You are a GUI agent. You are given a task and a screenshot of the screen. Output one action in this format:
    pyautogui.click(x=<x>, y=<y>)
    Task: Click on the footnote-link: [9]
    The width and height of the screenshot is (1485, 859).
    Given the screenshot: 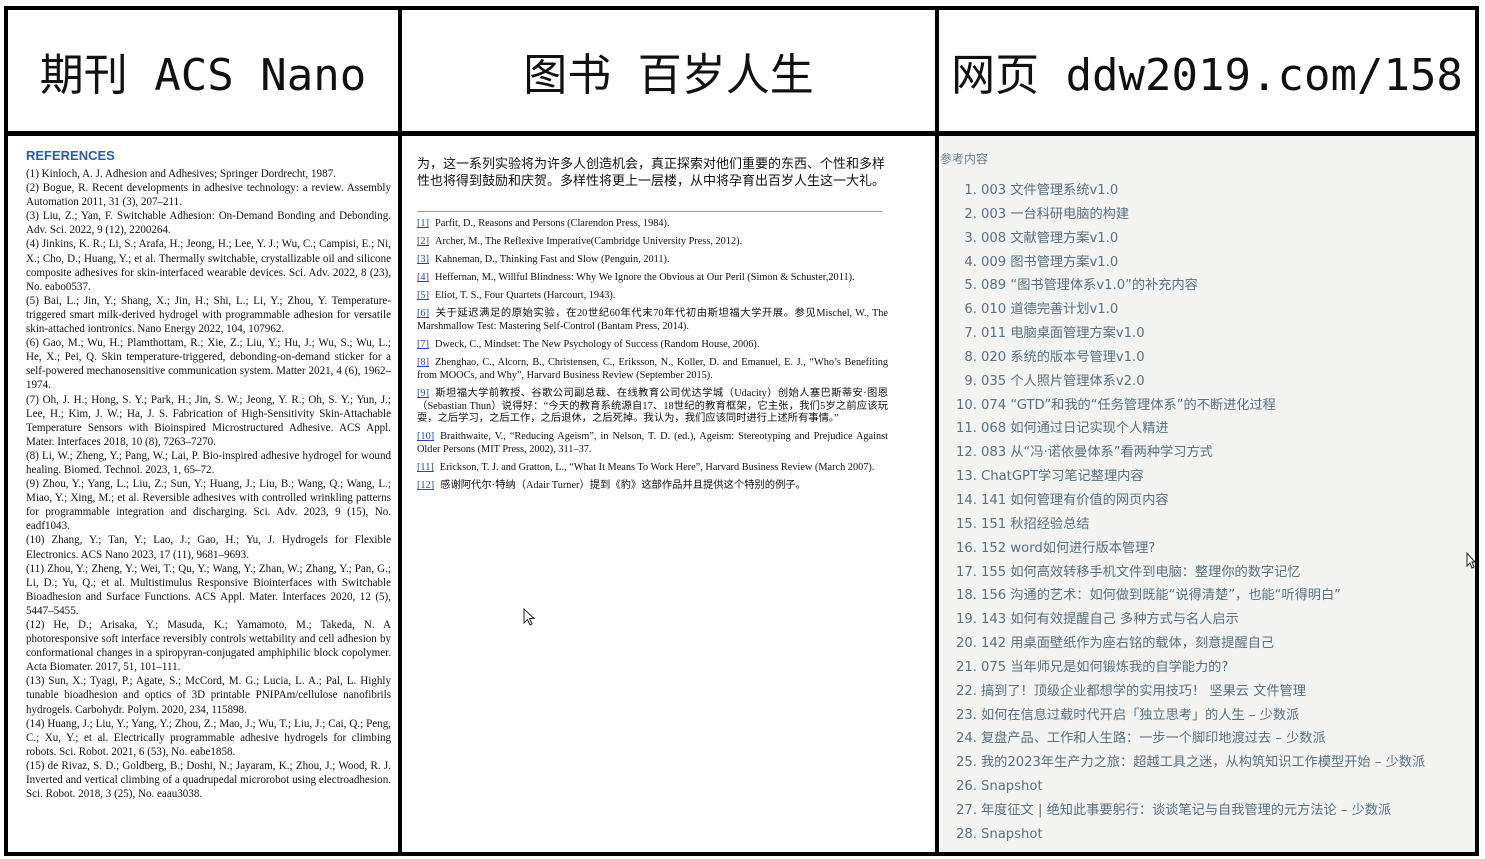 What is the action you would take?
    pyautogui.click(x=423, y=393)
    